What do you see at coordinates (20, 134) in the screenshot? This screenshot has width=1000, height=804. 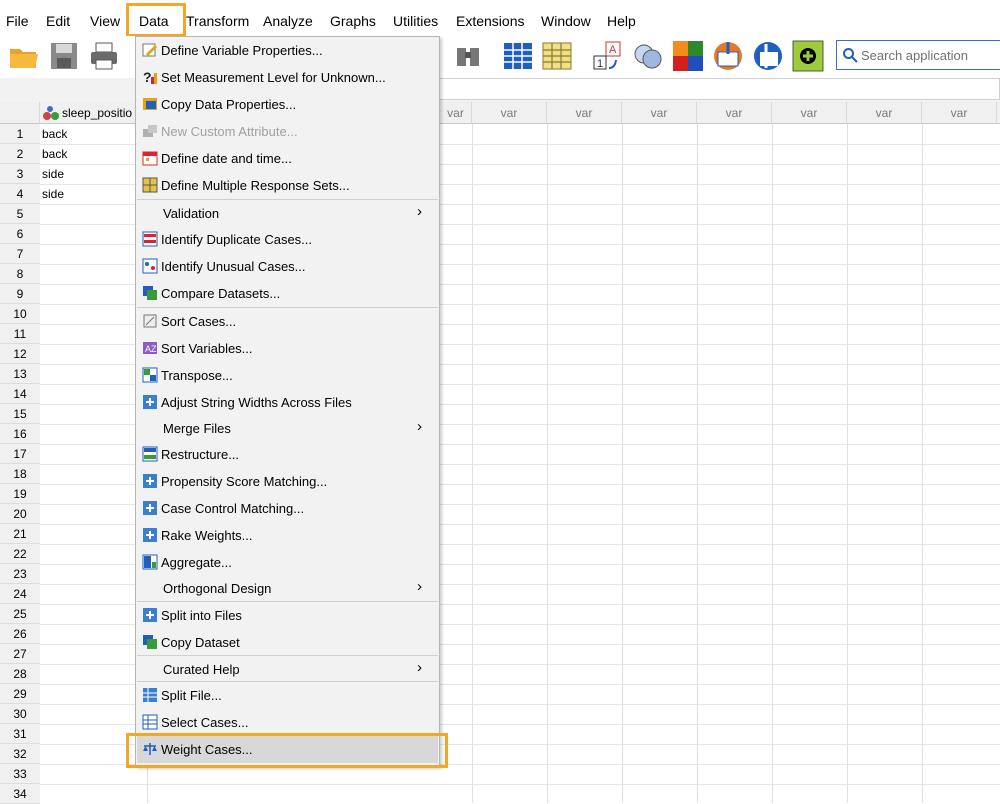 I see `row-header: 1` at bounding box center [20, 134].